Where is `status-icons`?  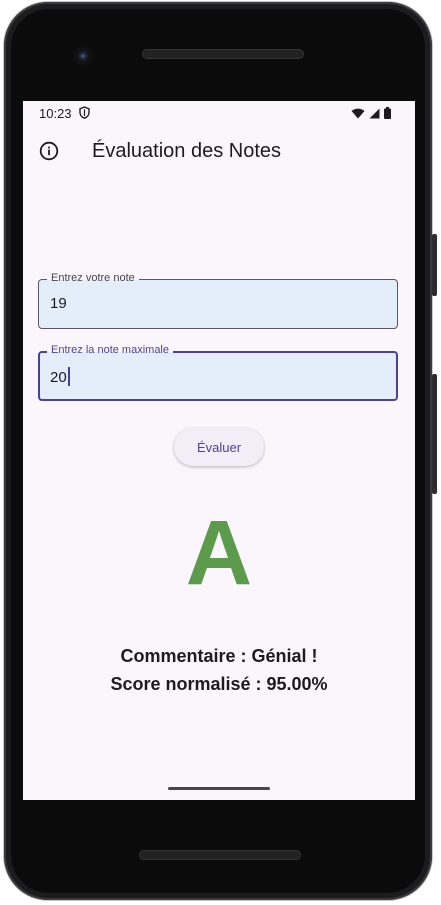 status-icons is located at coordinates (371, 113).